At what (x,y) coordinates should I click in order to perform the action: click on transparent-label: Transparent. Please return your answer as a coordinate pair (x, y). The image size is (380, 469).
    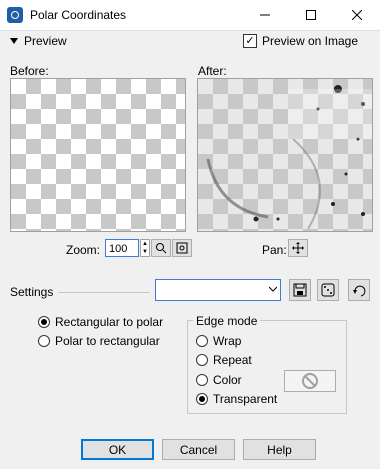
    Looking at the image, I should click on (245, 399).